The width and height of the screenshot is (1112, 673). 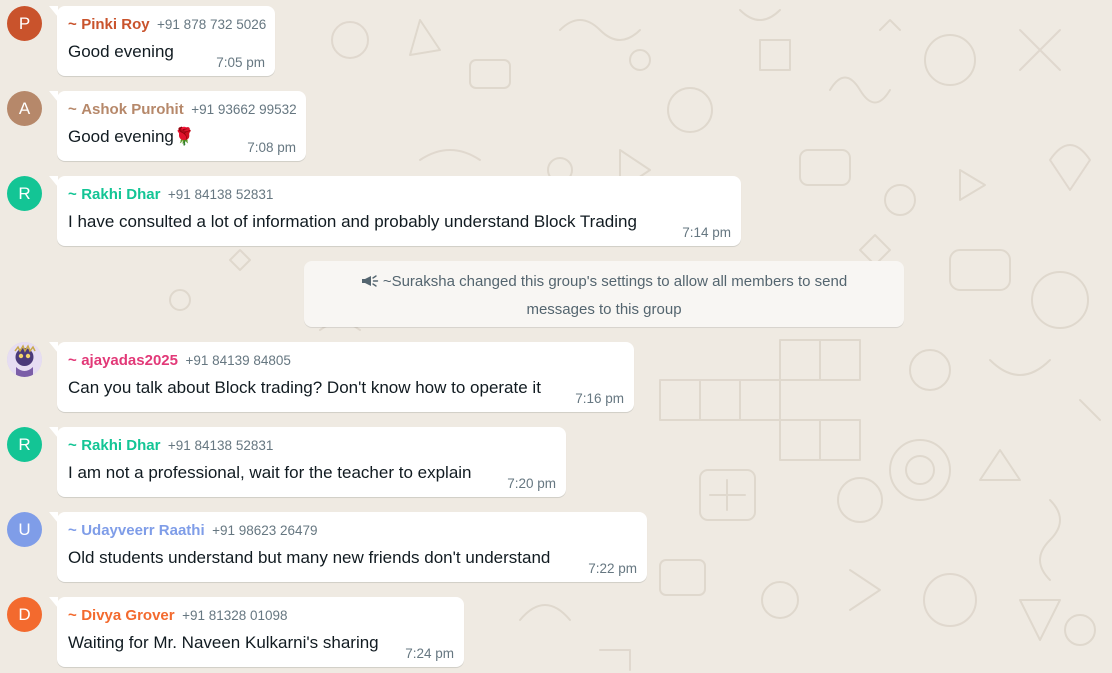 I want to click on message-time: 7:14 pm, so click(x=706, y=232).